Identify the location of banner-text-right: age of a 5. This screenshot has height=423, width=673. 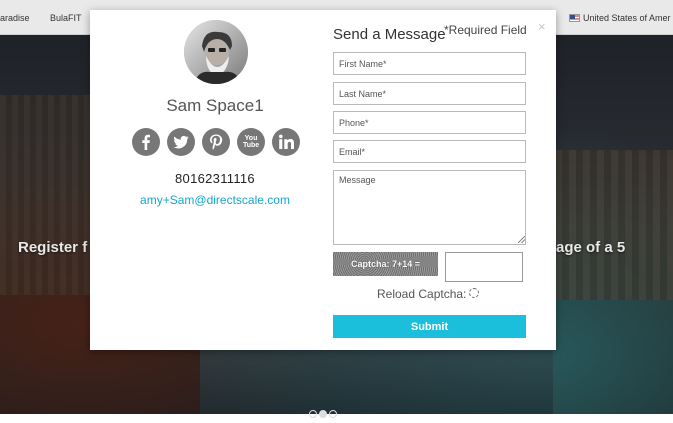
(591, 247).